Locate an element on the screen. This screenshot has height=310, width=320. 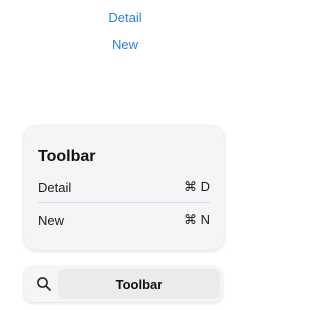
menu-item-label: New is located at coordinates (51, 220).